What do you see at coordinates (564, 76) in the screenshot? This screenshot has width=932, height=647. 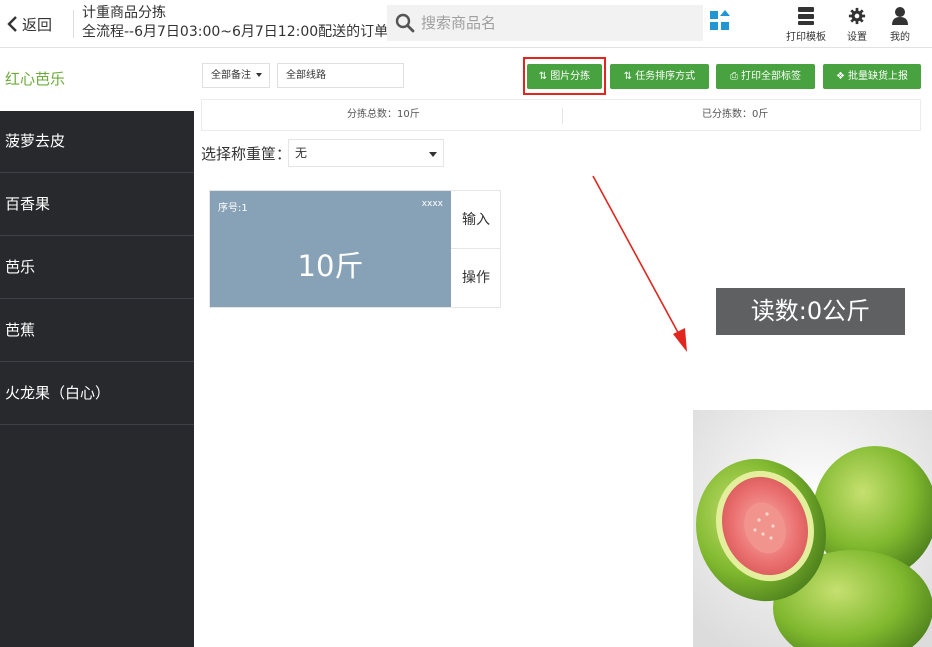 I see `annotation-highlight-box` at bounding box center [564, 76].